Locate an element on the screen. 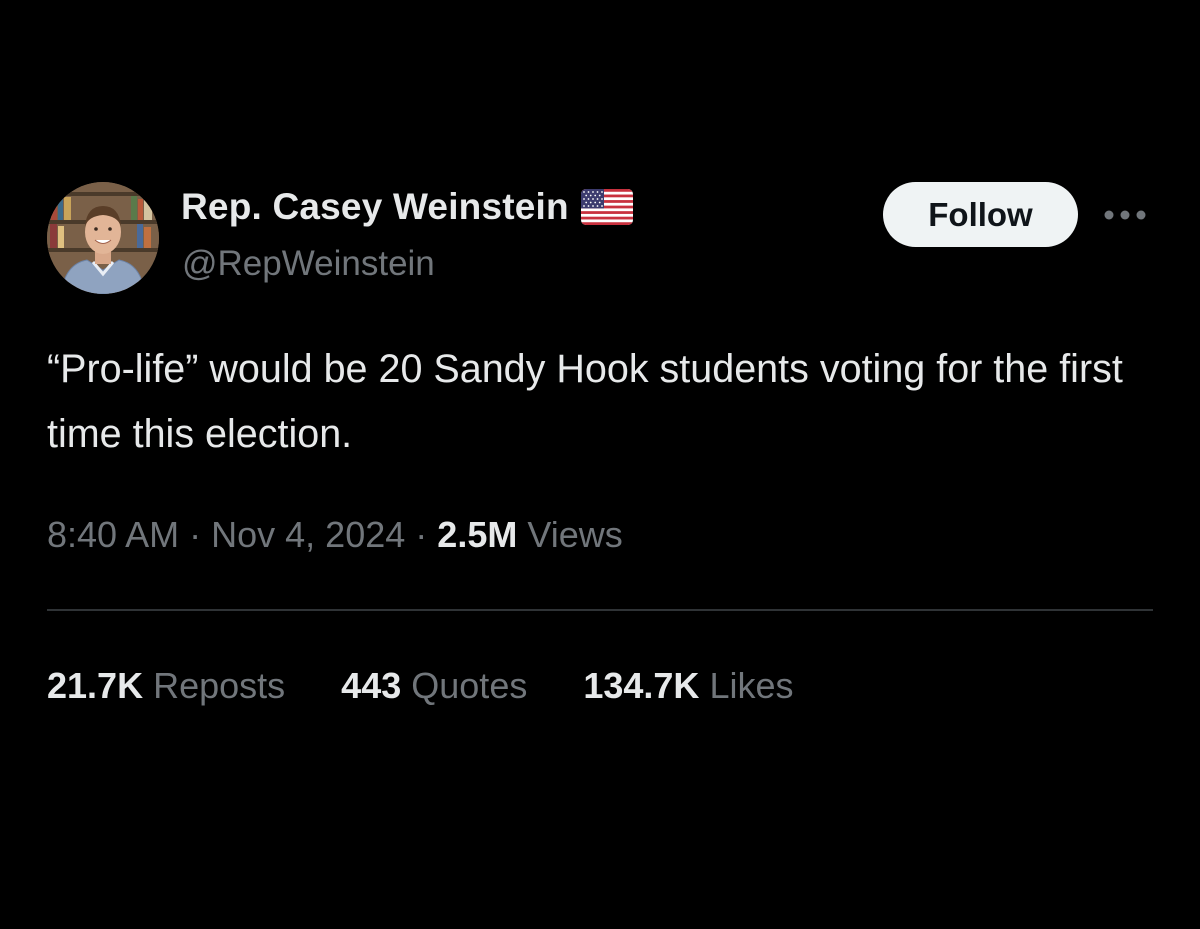  likes-stat: 134.7K Likes is located at coordinates (688, 686).